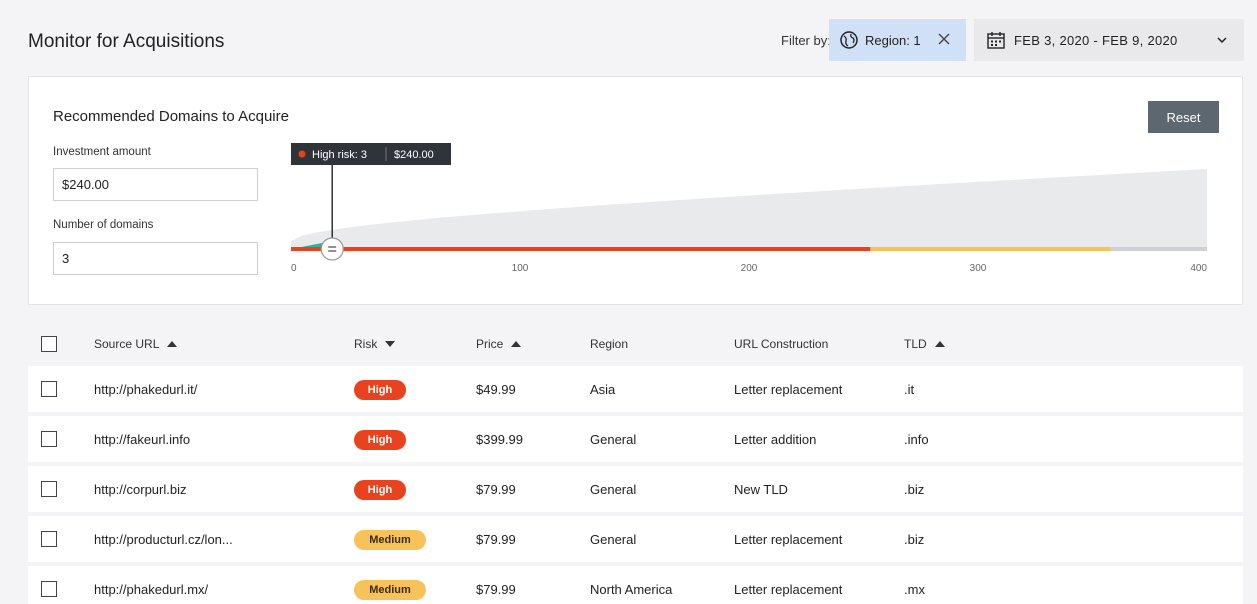  I want to click on date-range-picker: FEB 3, 2020 - FEB 9, 2020, so click(1109, 40).